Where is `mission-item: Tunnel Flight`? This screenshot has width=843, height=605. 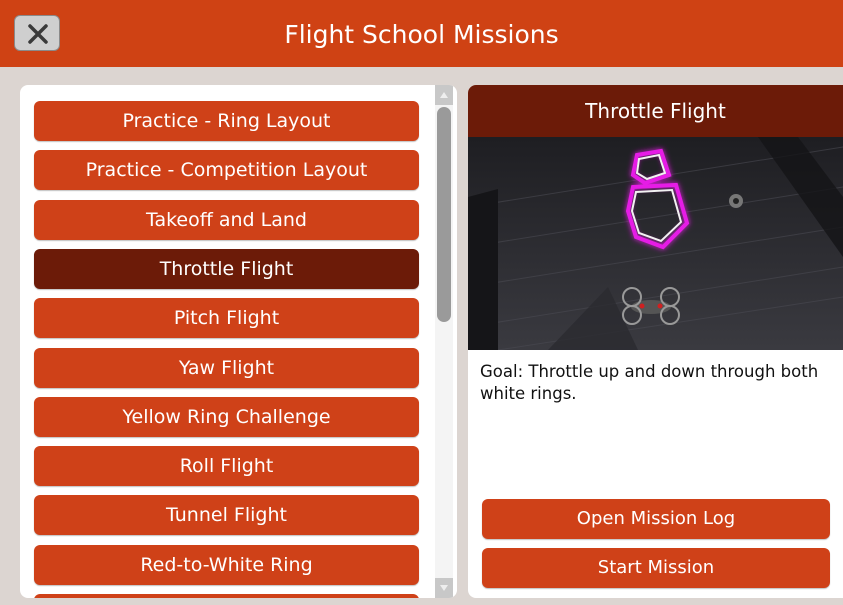
mission-item: Tunnel Flight is located at coordinates (226, 515).